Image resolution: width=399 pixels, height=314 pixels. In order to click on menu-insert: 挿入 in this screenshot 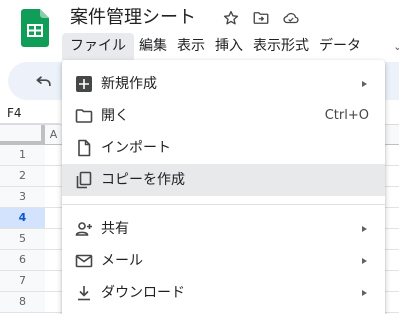, I will do `click(229, 46)`.